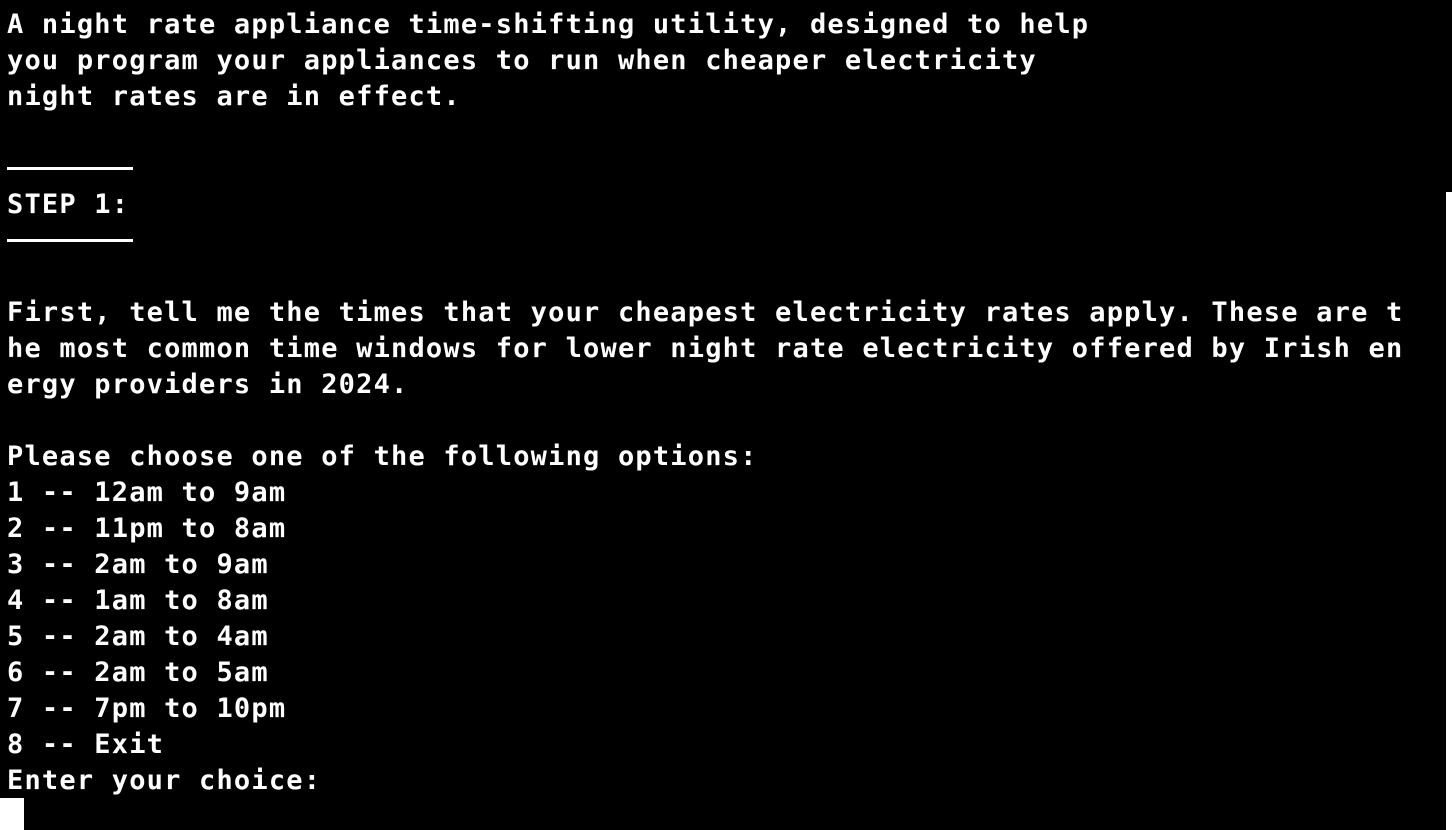 The image size is (1452, 830). I want to click on option-6: 6 -- 2am to 5am, so click(138, 672).